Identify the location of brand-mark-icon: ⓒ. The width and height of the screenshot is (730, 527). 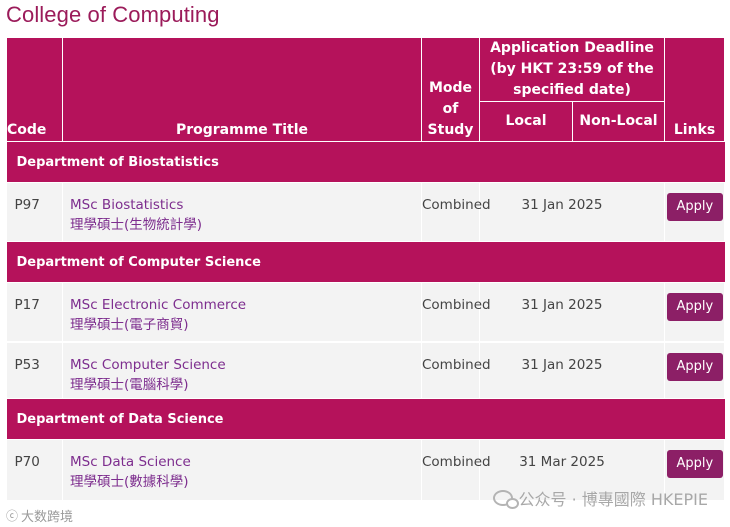
(12, 516).